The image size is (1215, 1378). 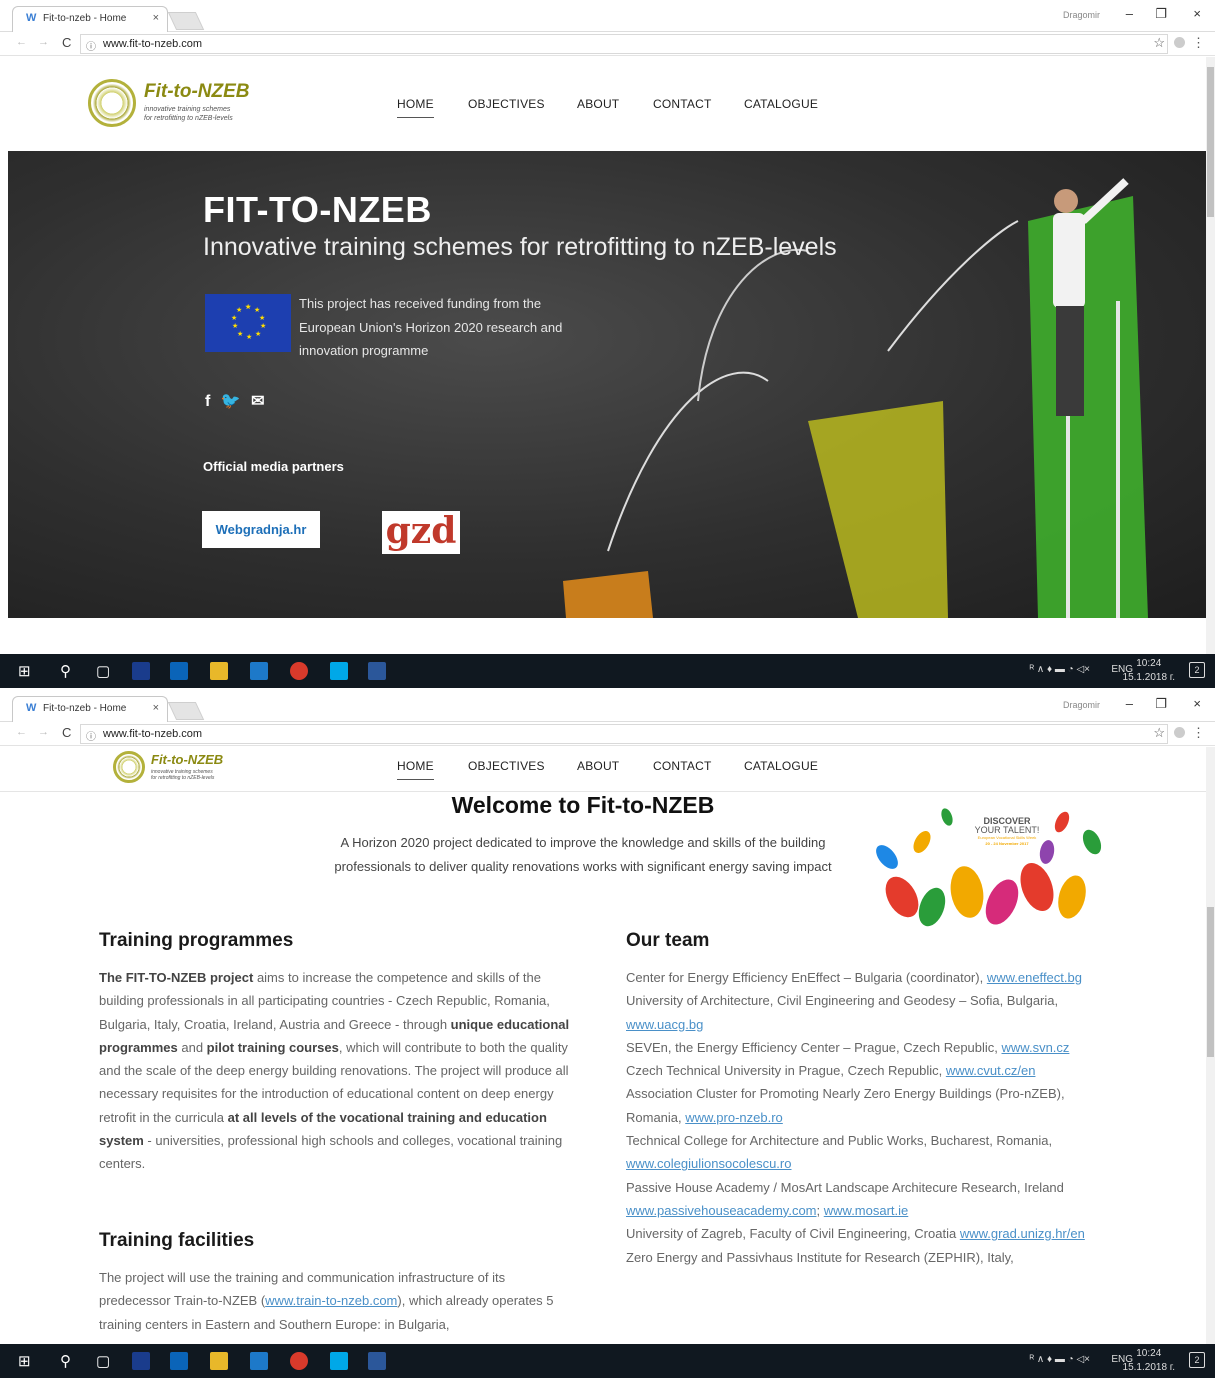 I want to click on address-toolbar: ← → C ⓘ www.fit-to-nzeb.com ☆ ⋮, so click(x=607, y=734).